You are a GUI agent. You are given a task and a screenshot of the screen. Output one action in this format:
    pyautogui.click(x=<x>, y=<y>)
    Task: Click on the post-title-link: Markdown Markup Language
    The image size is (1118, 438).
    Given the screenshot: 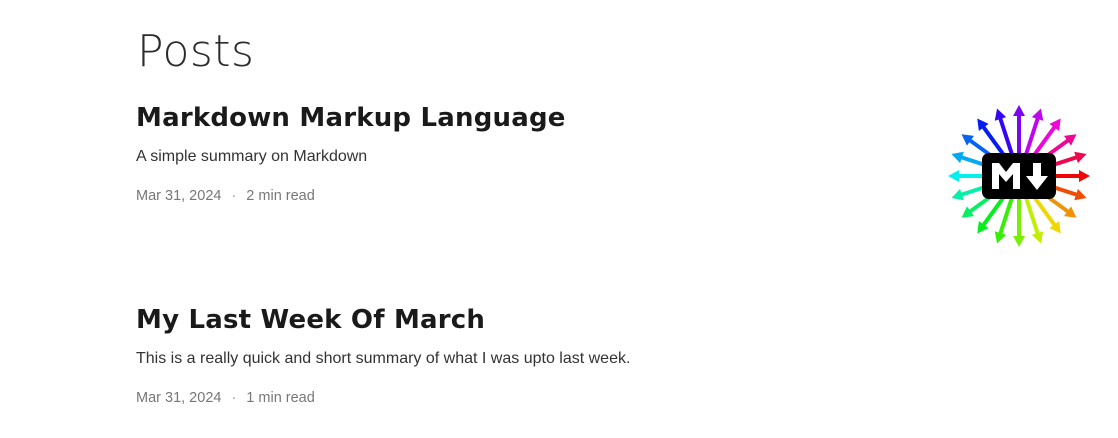 What is the action you would take?
    pyautogui.click(x=351, y=118)
    